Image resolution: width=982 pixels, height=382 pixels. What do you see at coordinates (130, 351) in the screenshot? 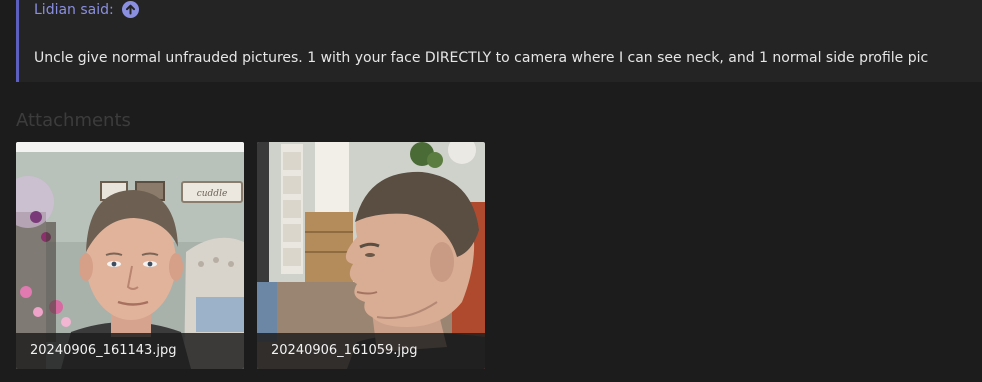
I see `attachment-filename: 20240906_161143.jpg` at bounding box center [130, 351].